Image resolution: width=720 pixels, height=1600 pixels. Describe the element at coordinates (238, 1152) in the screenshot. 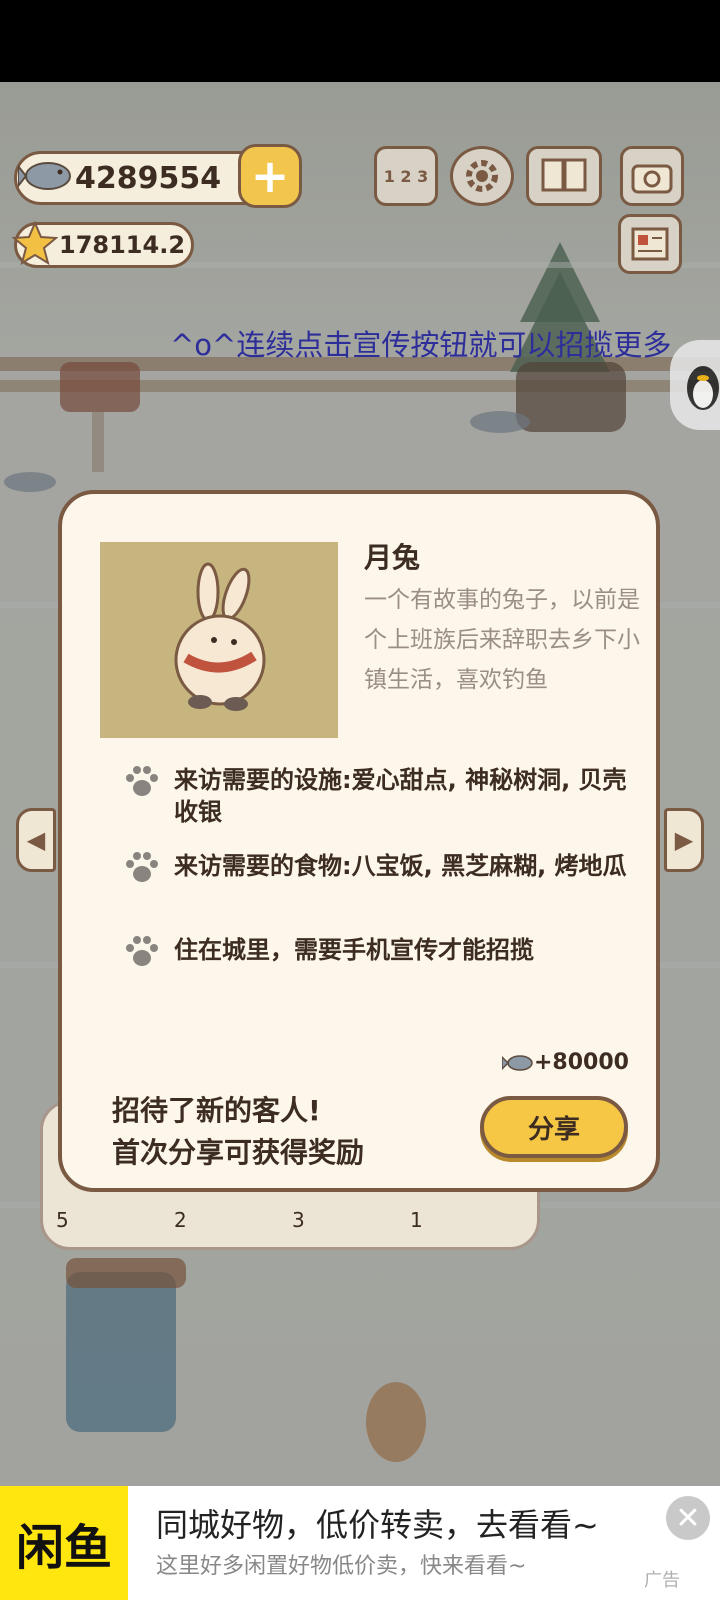

I see `share-message-line: 首次分享可获得奖励` at that location.